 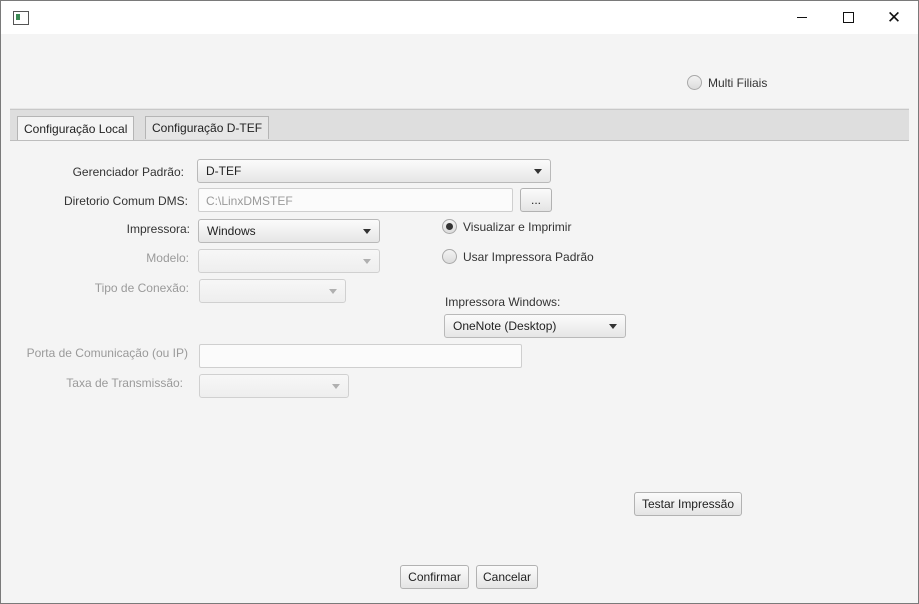 I want to click on maximize-icon, so click(x=848, y=17).